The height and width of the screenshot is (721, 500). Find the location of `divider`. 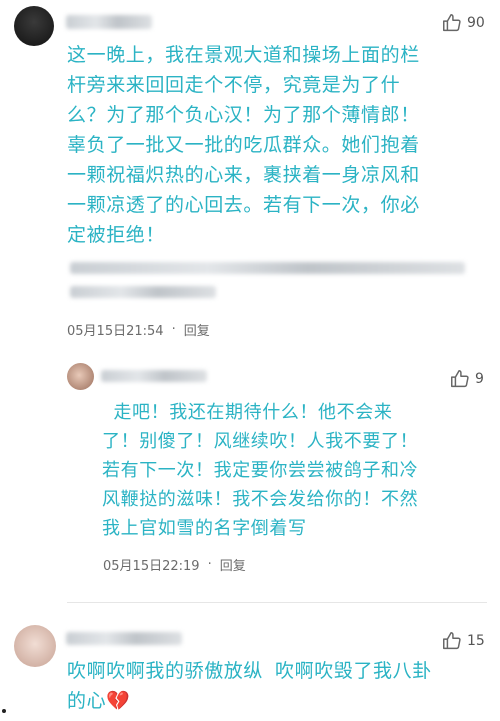

divider is located at coordinates (277, 602).